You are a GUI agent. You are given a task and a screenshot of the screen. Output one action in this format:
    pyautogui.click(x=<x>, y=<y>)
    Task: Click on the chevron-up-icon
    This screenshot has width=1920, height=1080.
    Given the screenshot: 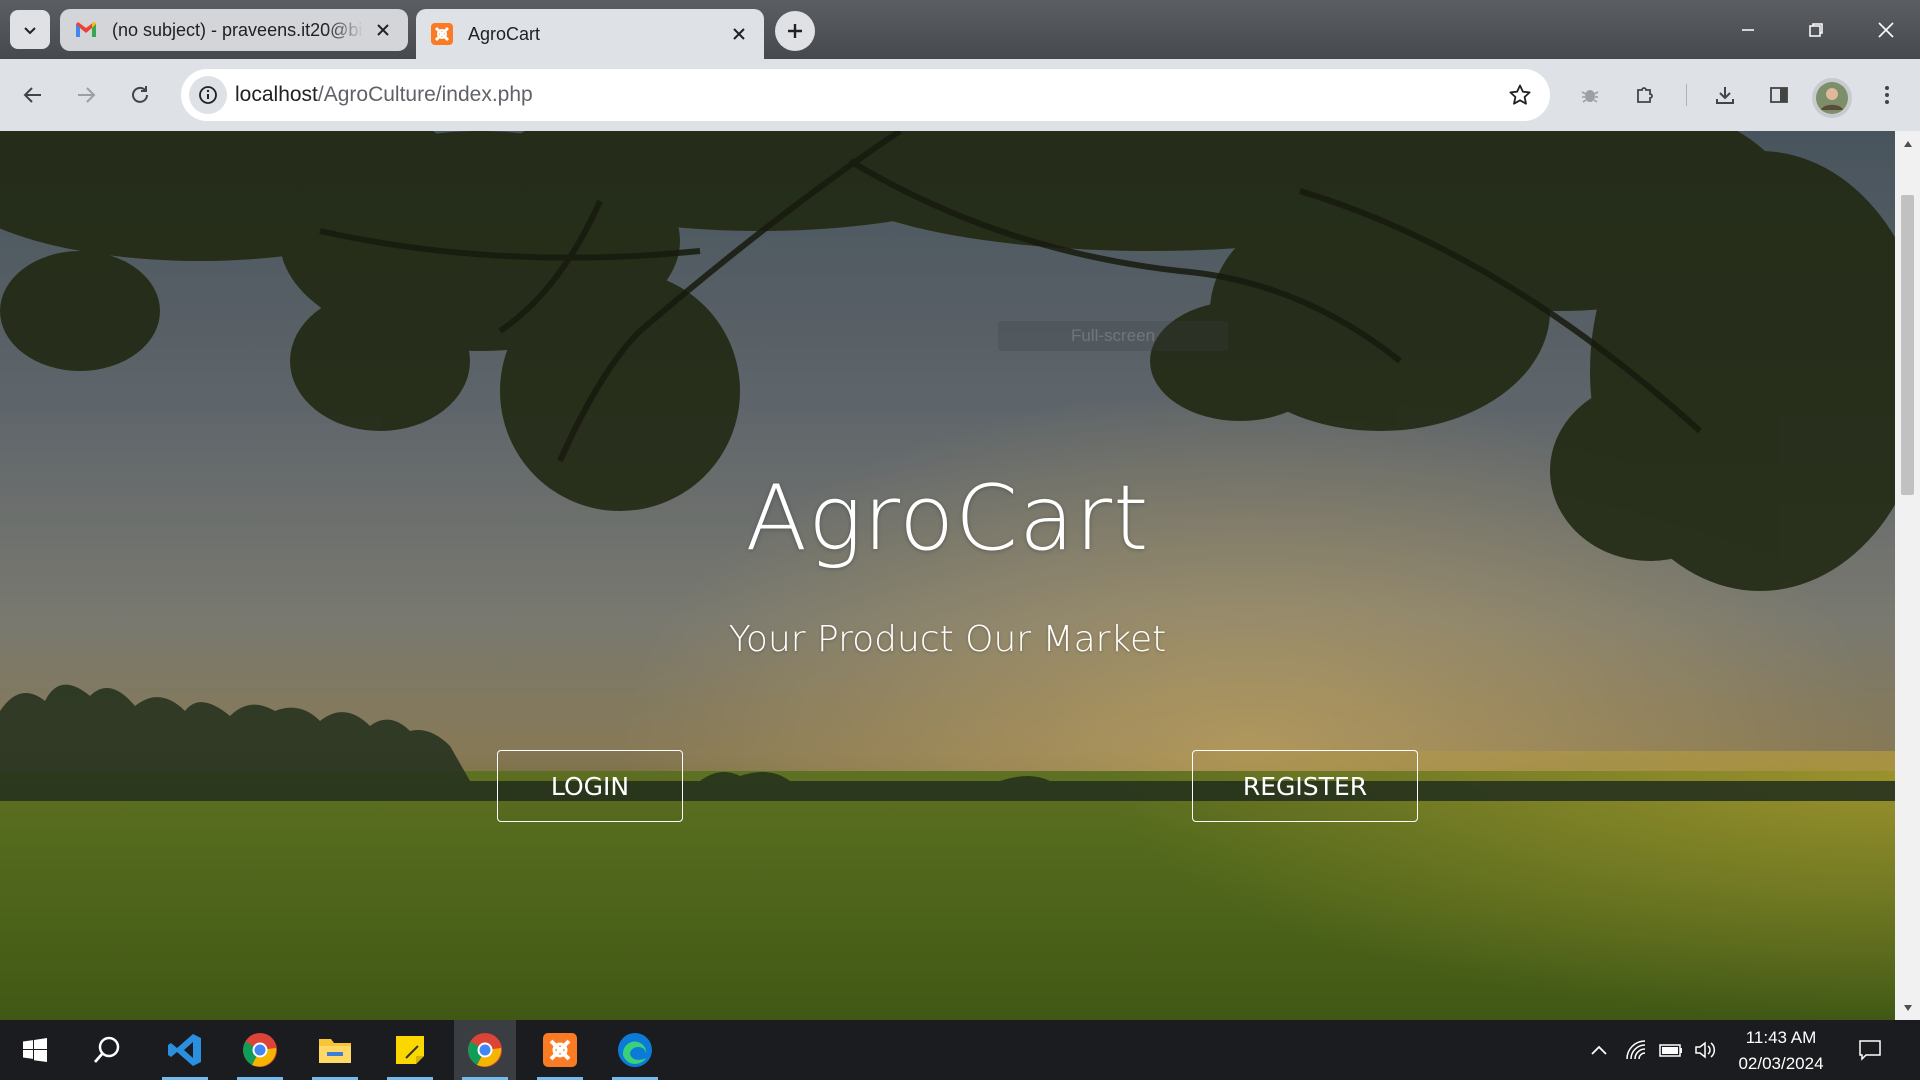 What is the action you would take?
    pyautogui.click(x=1599, y=1050)
    